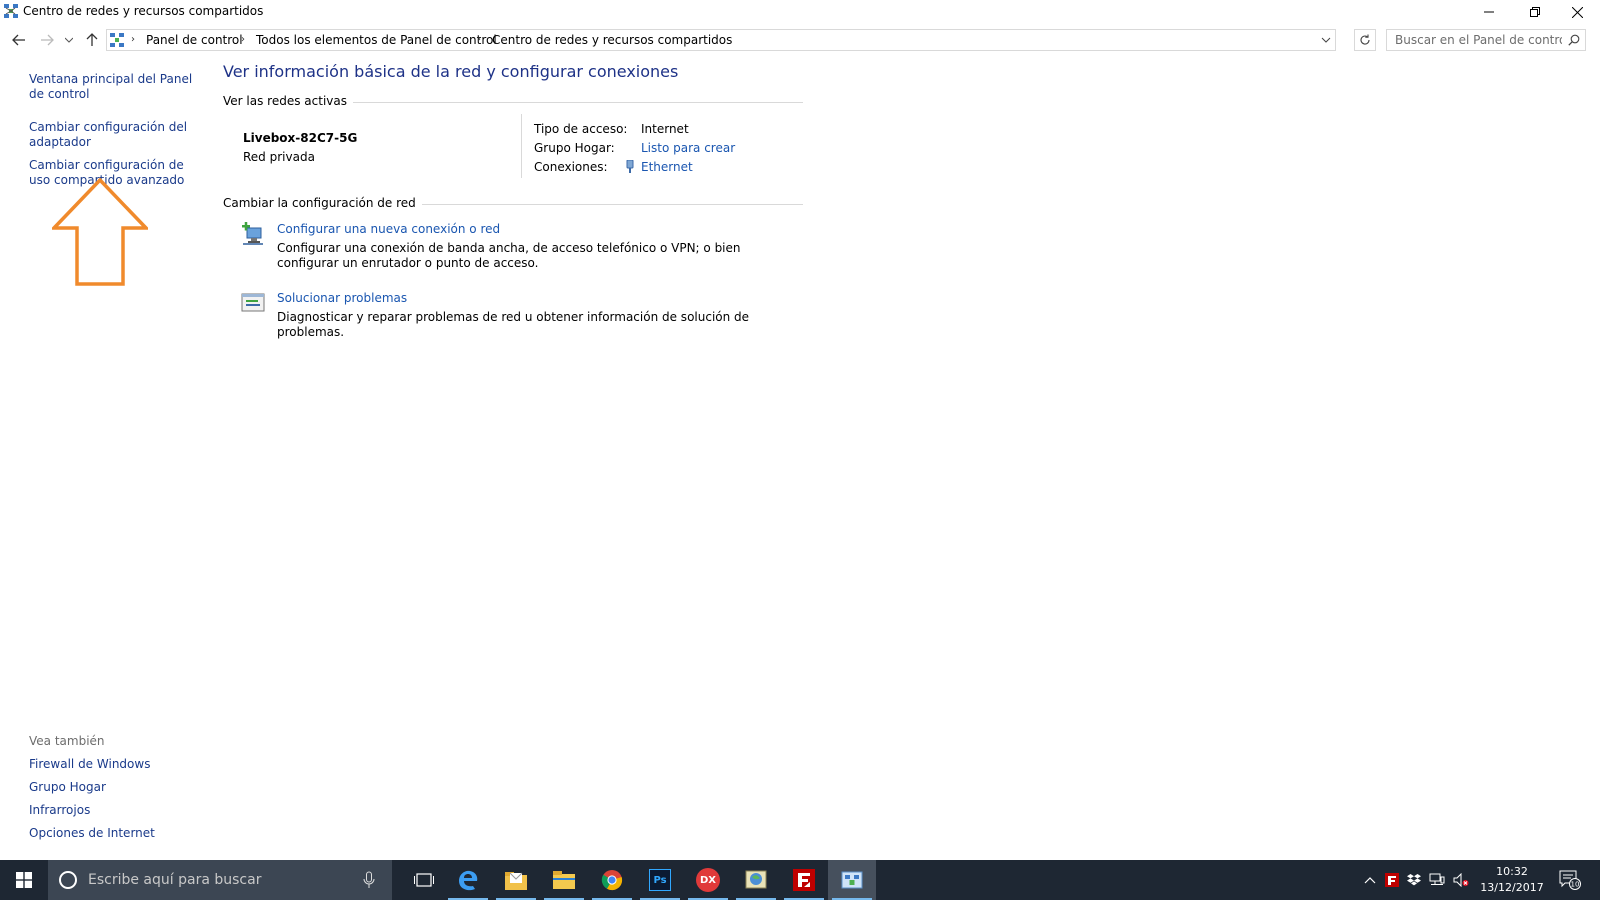 This screenshot has width=1600, height=900. I want to click on breadcrumb-panel-de-control: Panel de control, so click(194, 40).